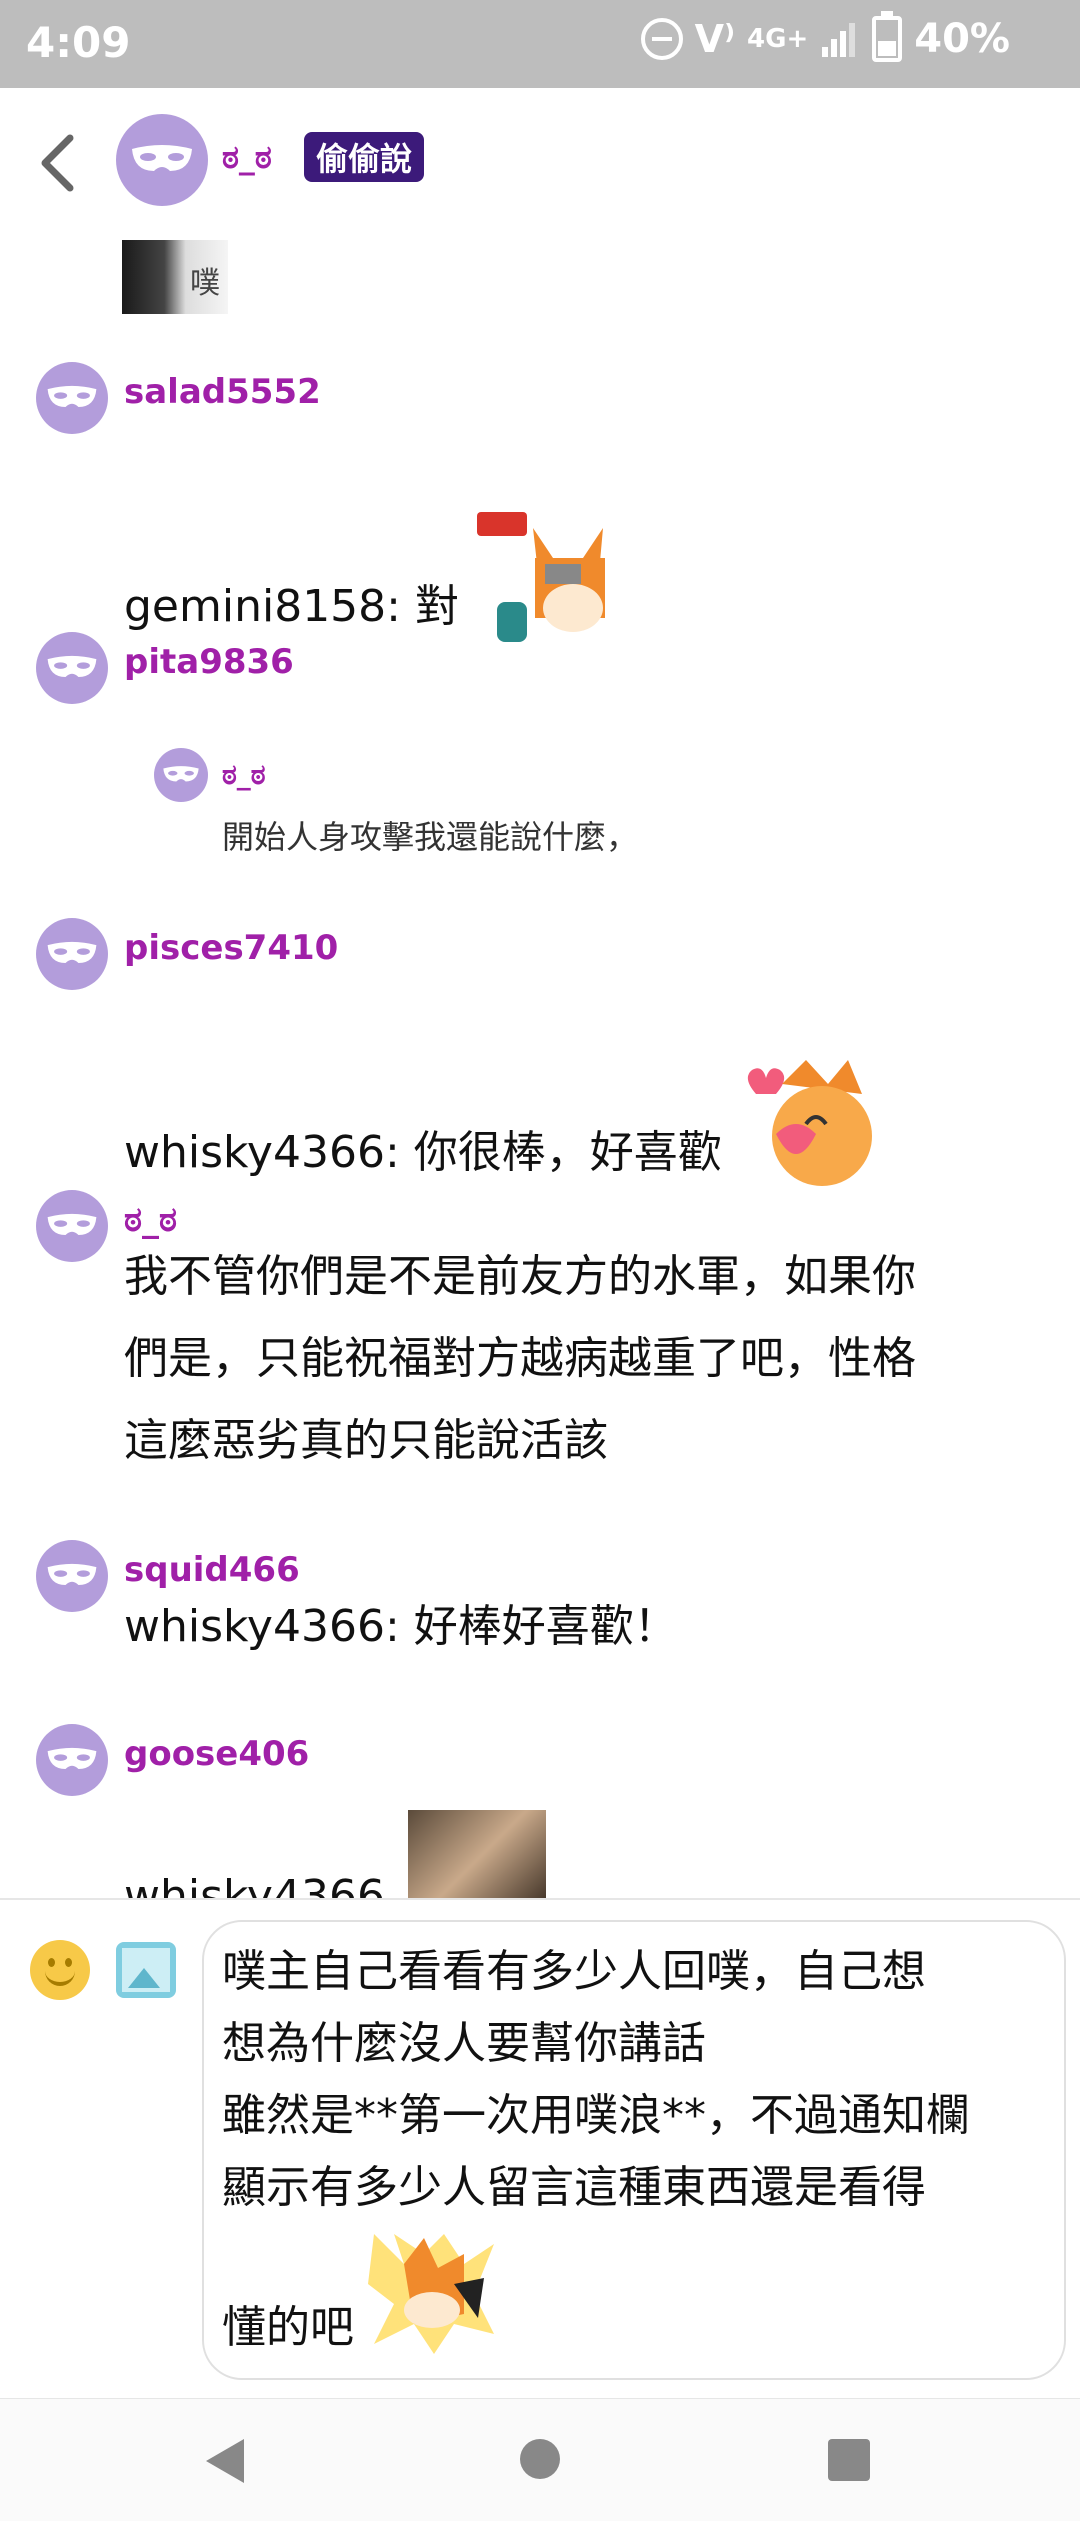 Image resolution: width=1080 pixels, height=2521 pixels. Describe the element at coordinates (150, 1220) in the screenshot. I see `response-username: ಠ_ಠ` at that location.